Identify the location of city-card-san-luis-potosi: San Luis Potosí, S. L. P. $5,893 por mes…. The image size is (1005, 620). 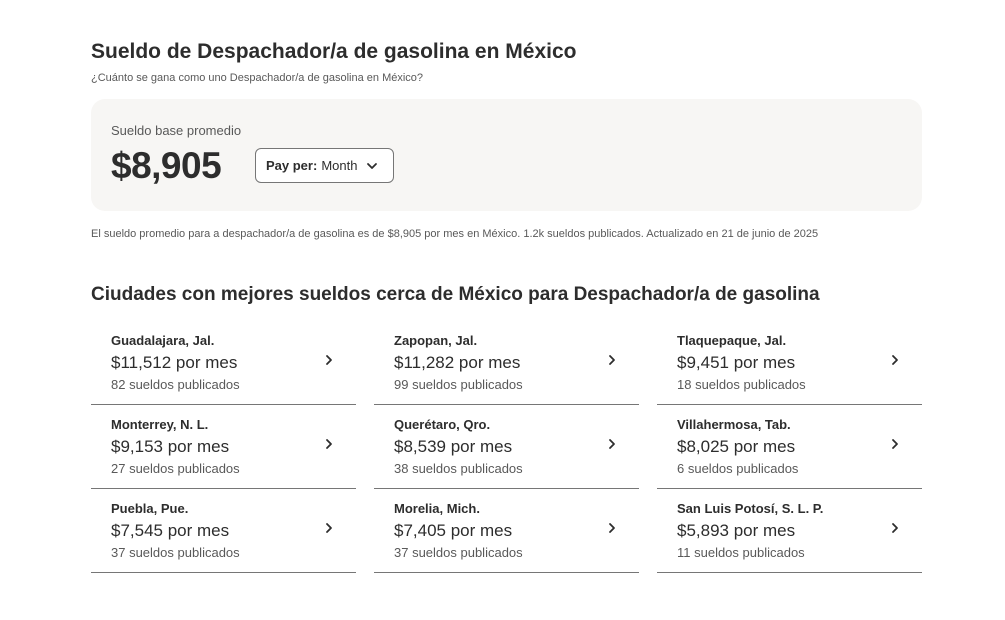
(789, 531).